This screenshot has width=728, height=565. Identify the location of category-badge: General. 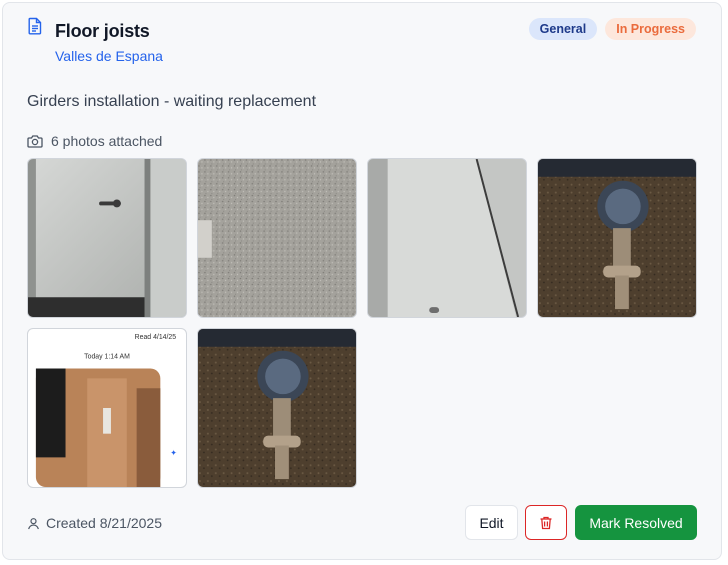
(563, 29).